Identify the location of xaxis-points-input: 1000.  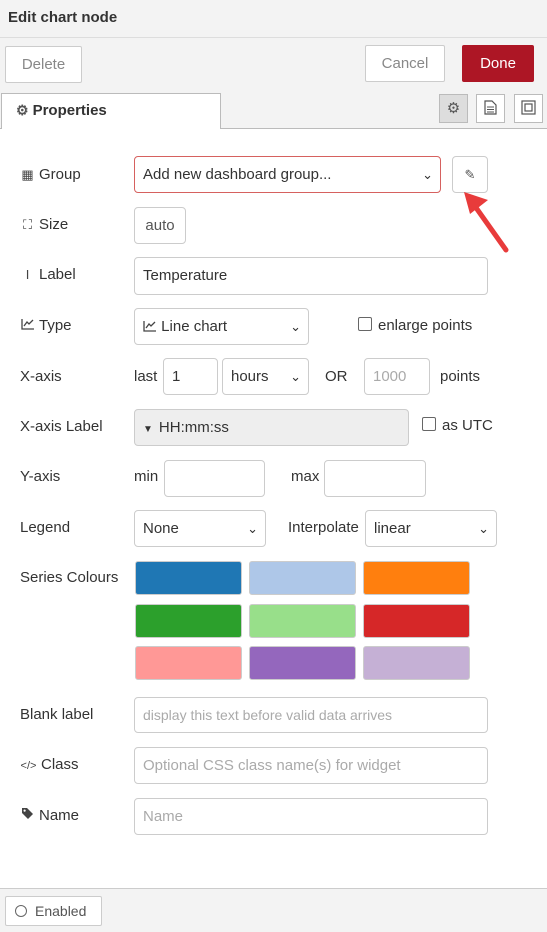
(397, 376).